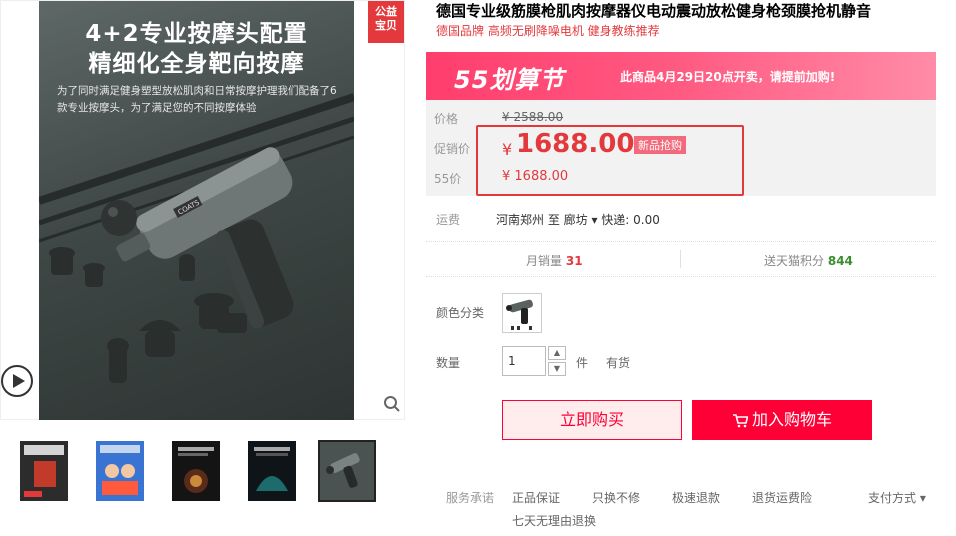 The image size is (956, 536). I want to click on color-option-swatch, so click(522, 313).